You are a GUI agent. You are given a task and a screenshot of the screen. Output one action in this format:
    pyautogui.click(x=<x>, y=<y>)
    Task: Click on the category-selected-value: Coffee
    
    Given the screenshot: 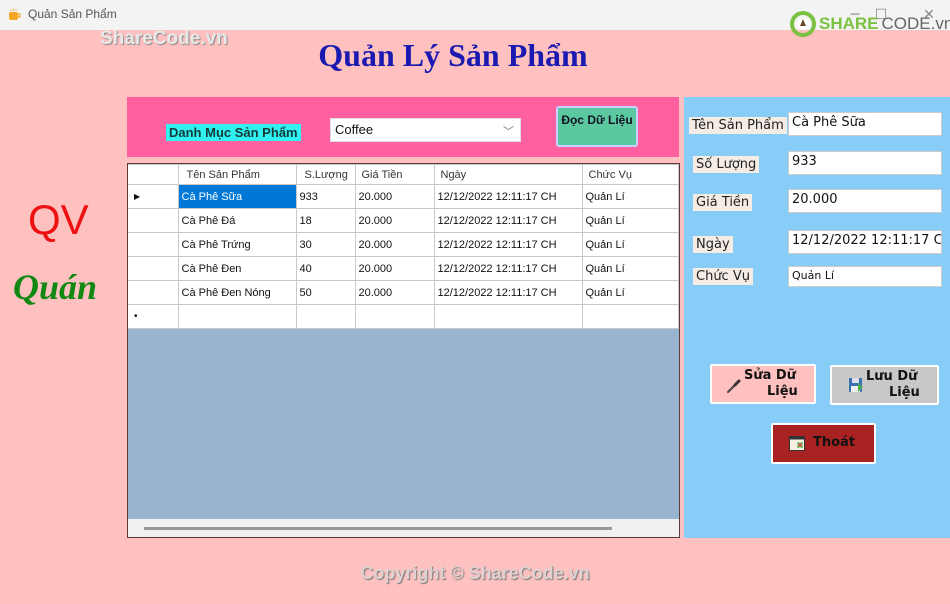 What is the action you would take?
    pyautogui.click(x=354, y=129)
    